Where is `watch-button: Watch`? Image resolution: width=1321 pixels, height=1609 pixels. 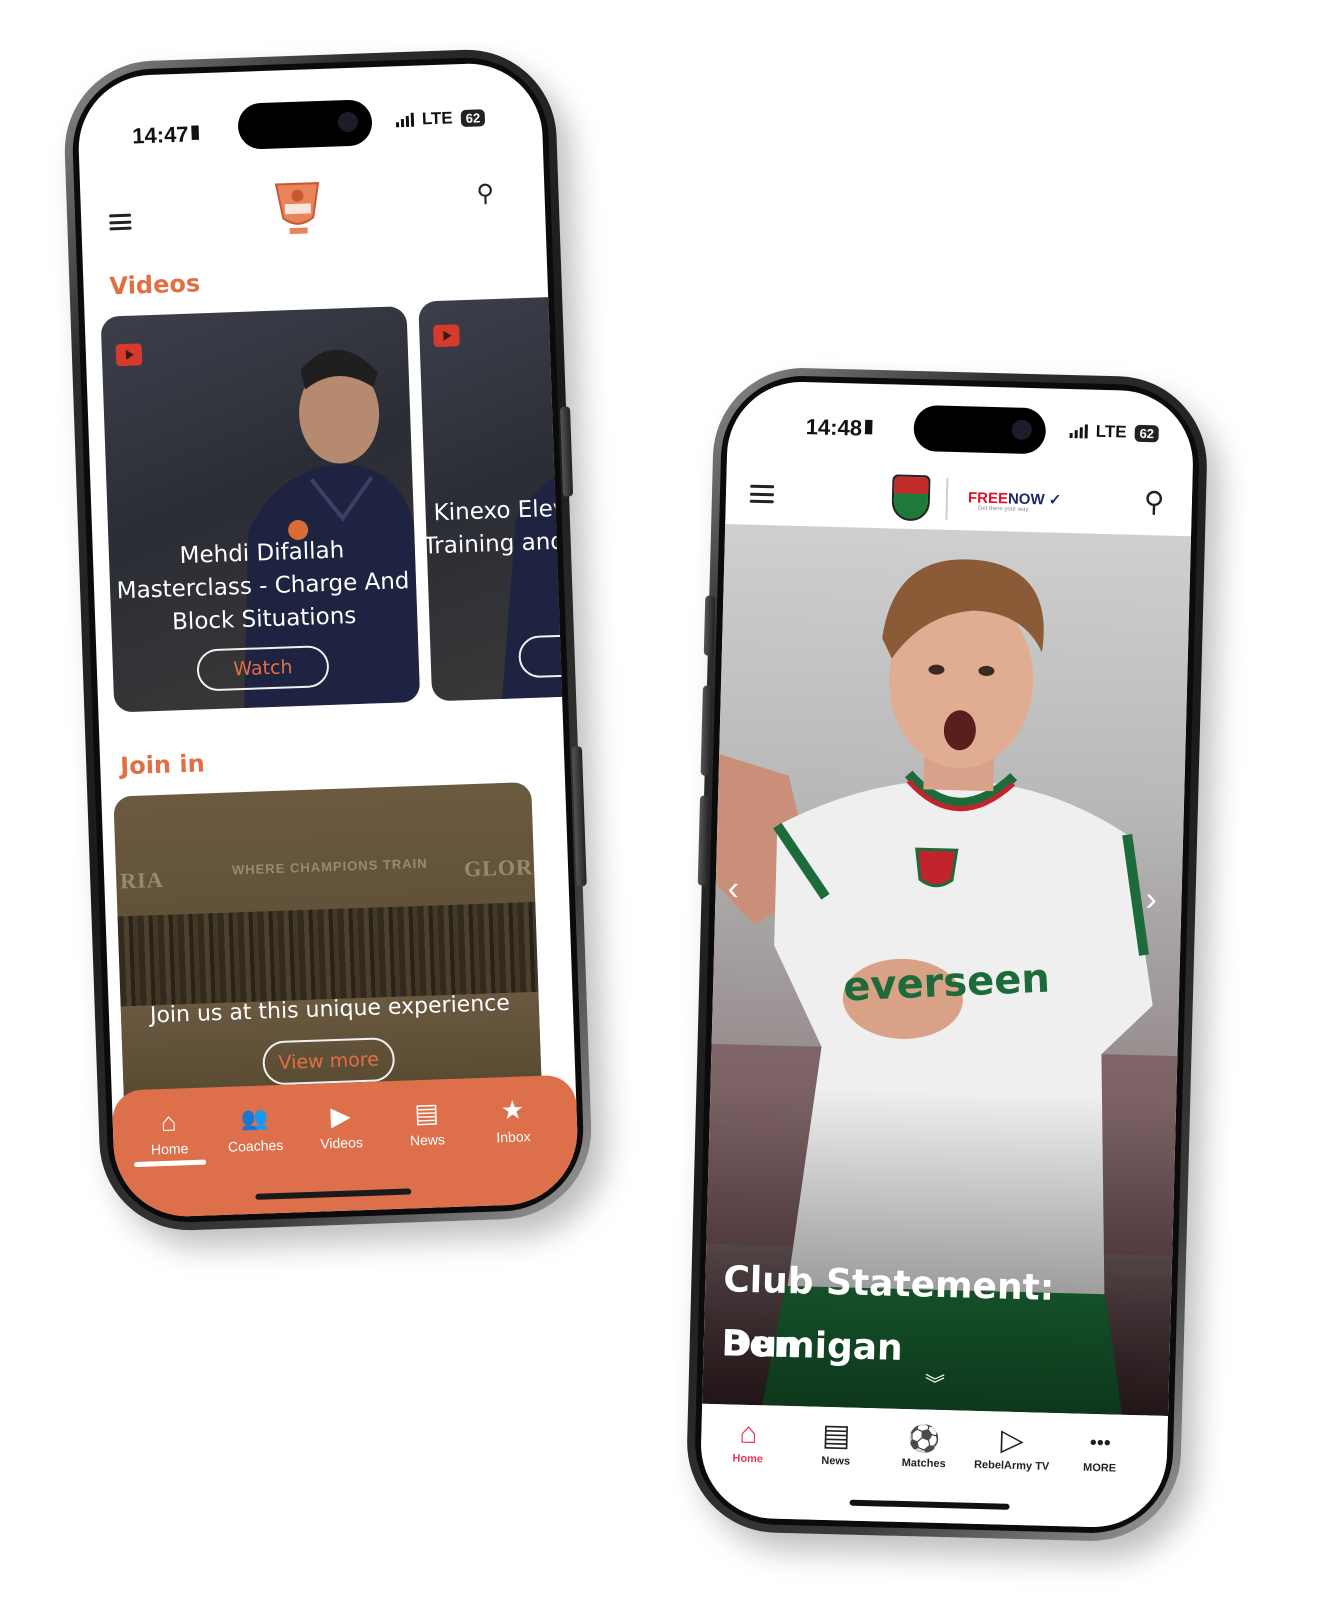 watch-button: Watch is located at coordinates (263, 668).